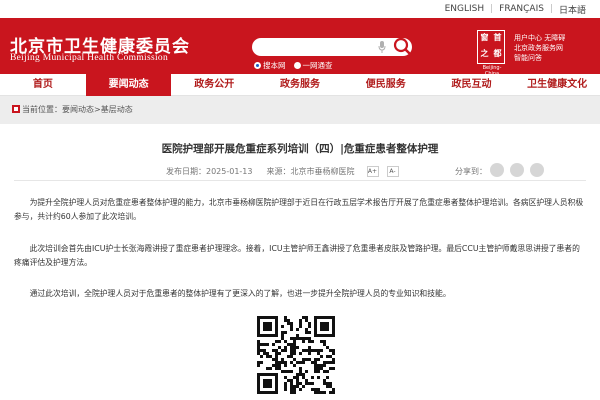  What do you see at coordinates (484, 37) in the screenshot?
I see `seal-char: 窗` at bounding box center [484, 37].